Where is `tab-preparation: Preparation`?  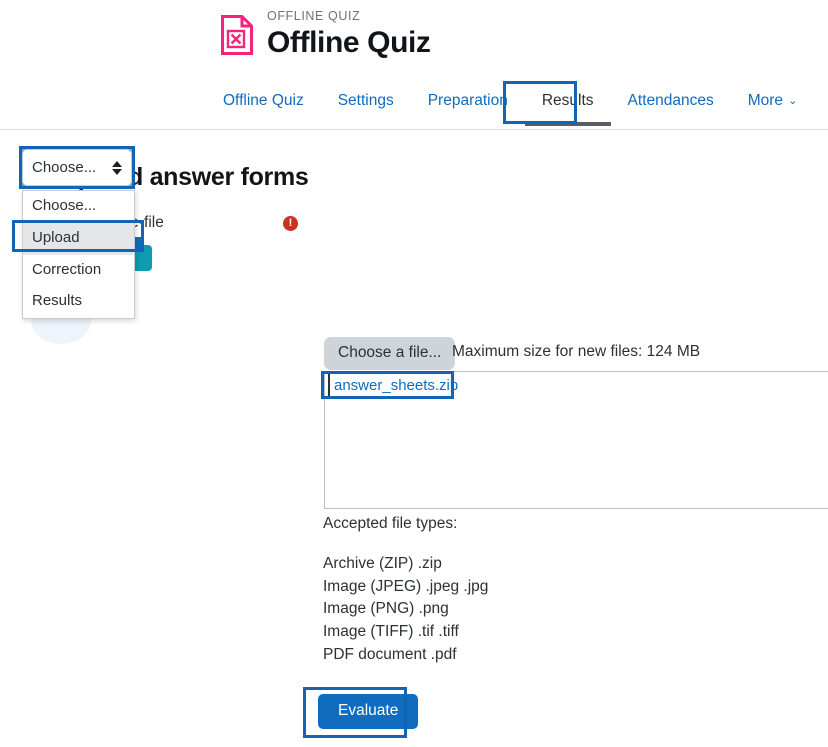
tab-preparation: Preparation is located at coordinates (468, 101).